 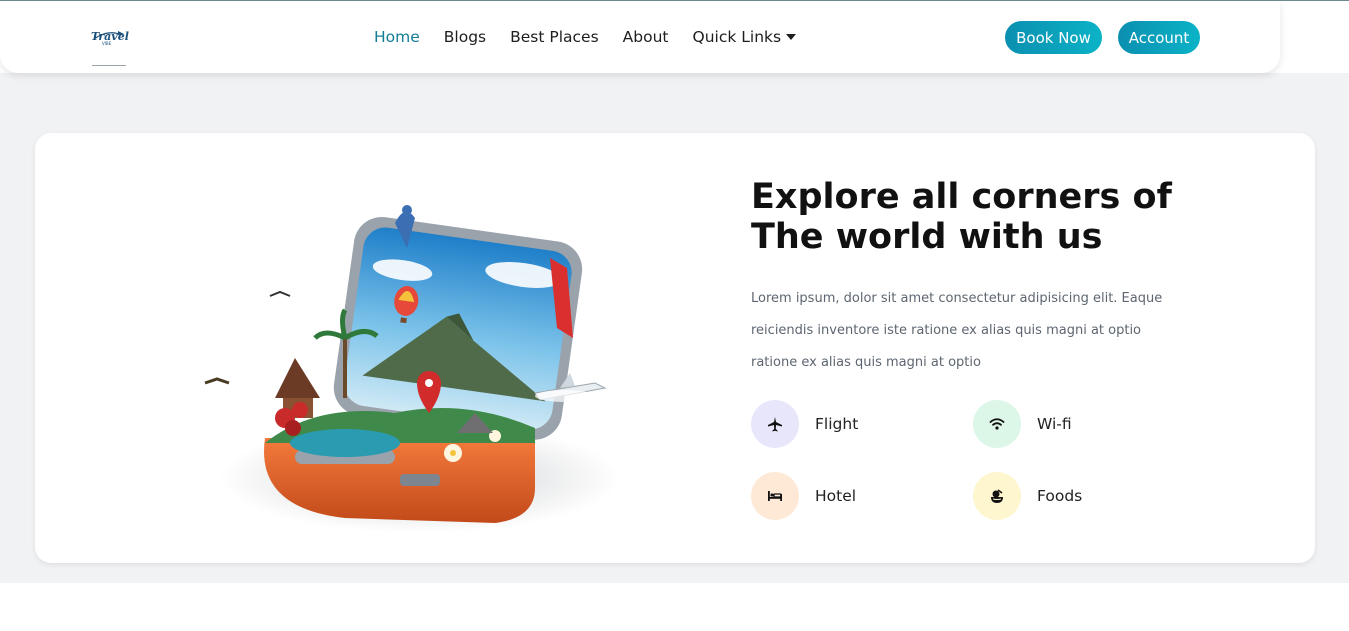 I want to click on feature-flight-badge, so click(x=775, y=424).